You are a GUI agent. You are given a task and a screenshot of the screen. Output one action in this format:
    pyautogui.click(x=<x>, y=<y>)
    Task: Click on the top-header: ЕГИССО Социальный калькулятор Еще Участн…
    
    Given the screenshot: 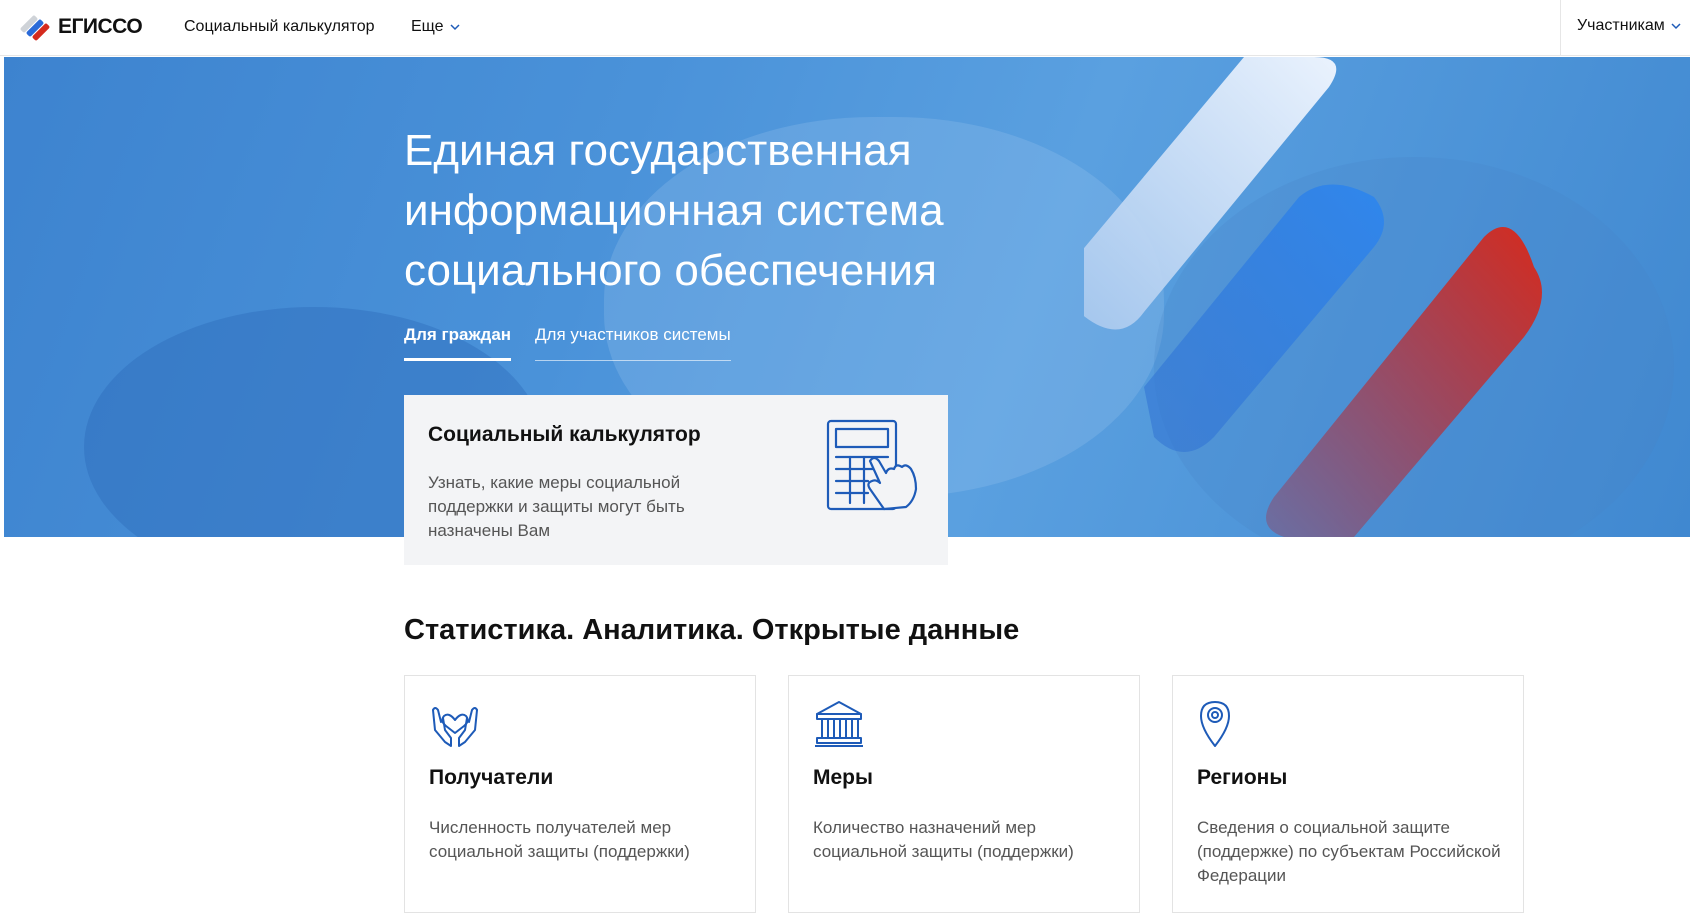 What is the action you would take?
    pyautogui.click(x=845, y=28)
    